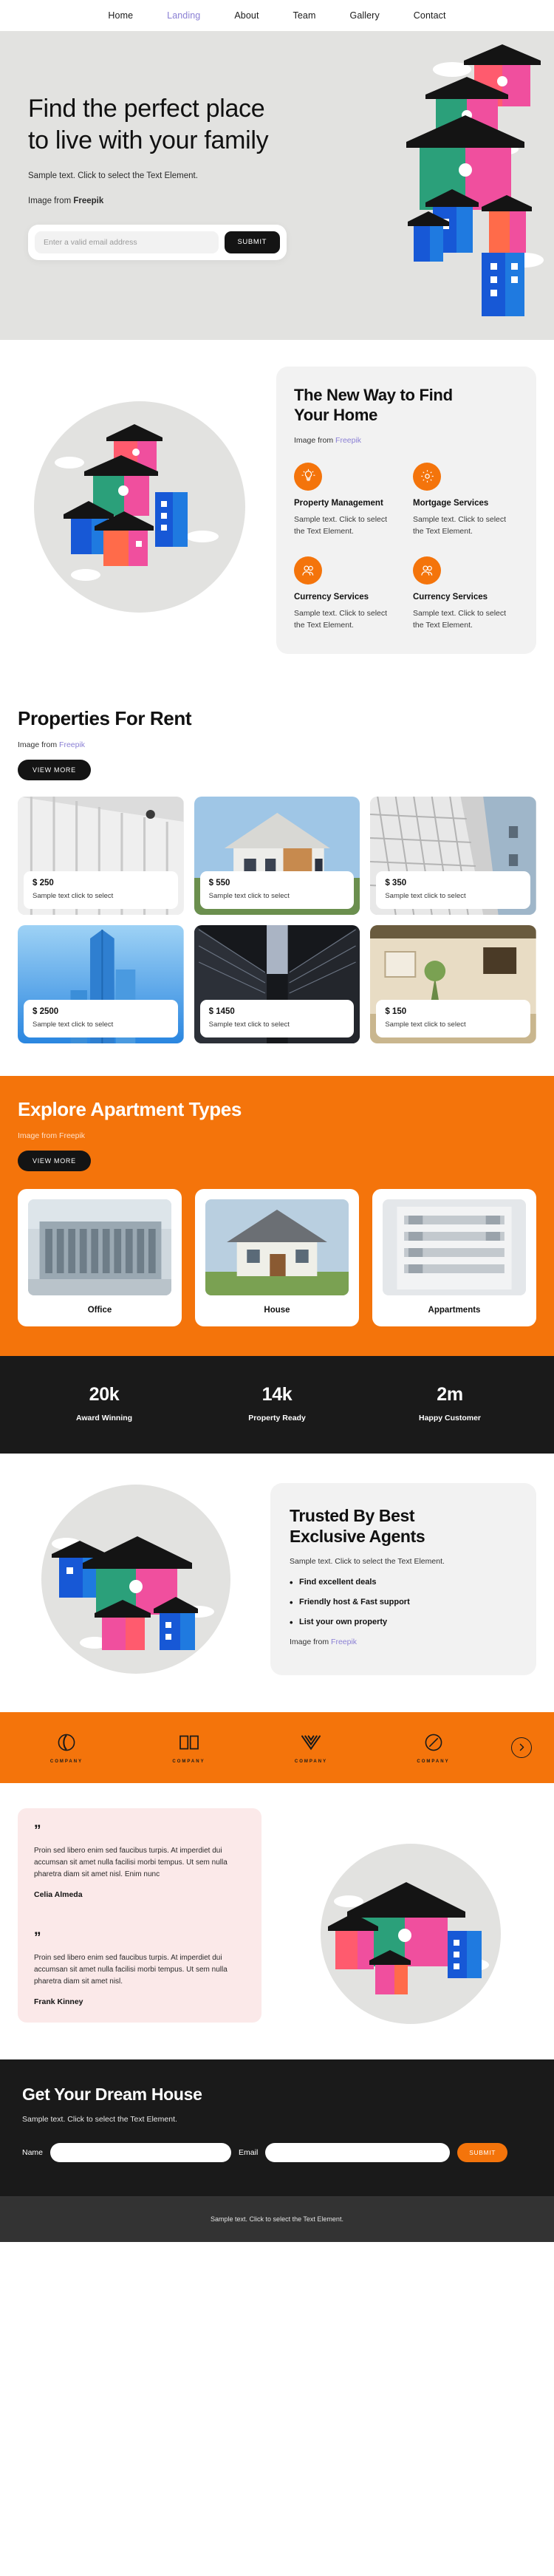 Image resolution: width=554 pixels, height=2576 pixels. Describe the element at coordinates (433, 1742) in the screenshot. I see `circle-ring-icon` at that location.